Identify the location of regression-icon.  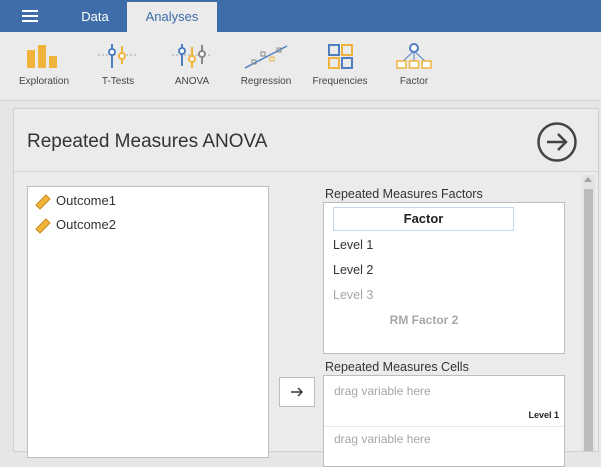
(266, 57).